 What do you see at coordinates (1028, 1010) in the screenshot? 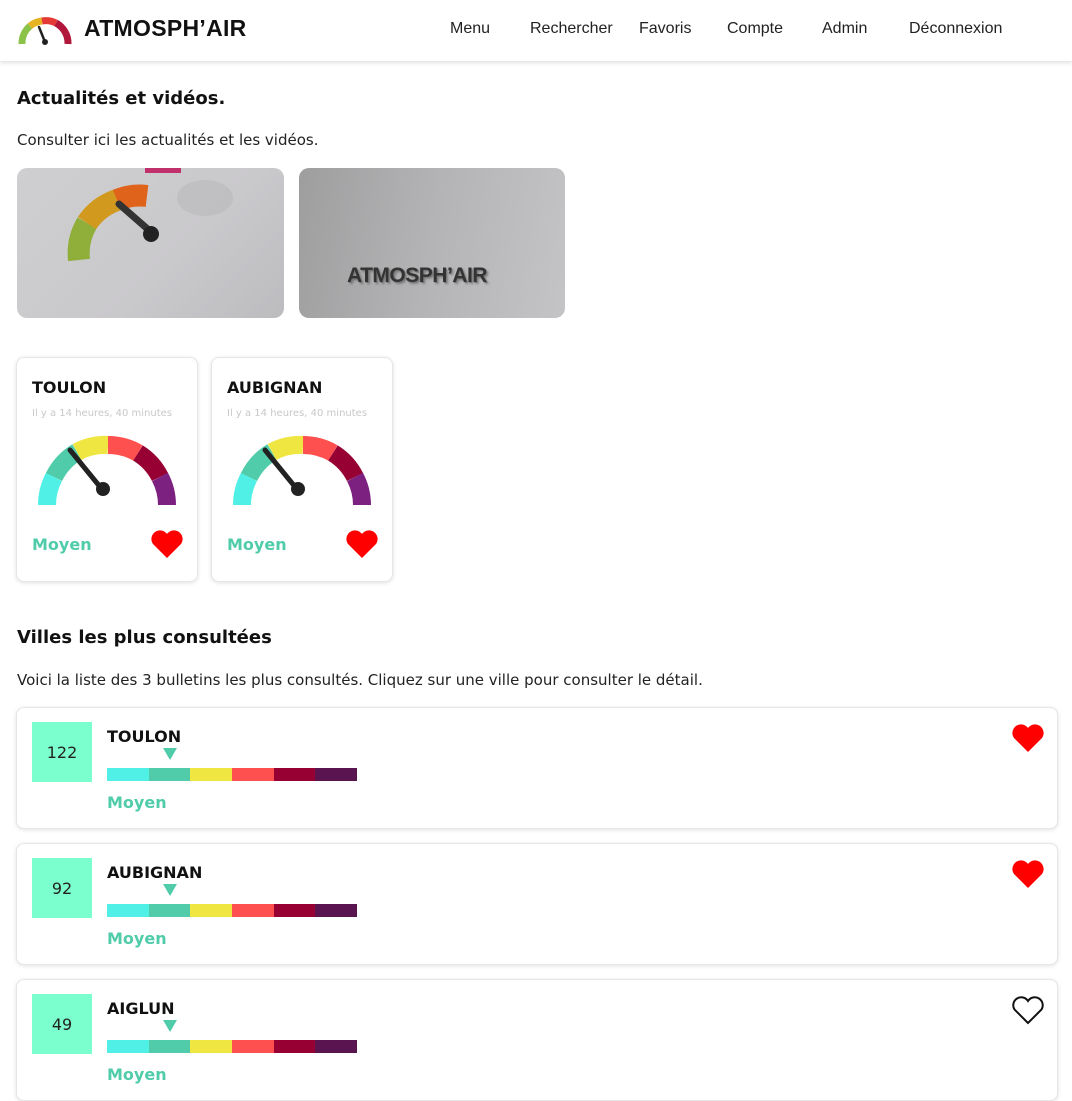
I see `heart-outline-icon` at bounding box center [1028, 1010].